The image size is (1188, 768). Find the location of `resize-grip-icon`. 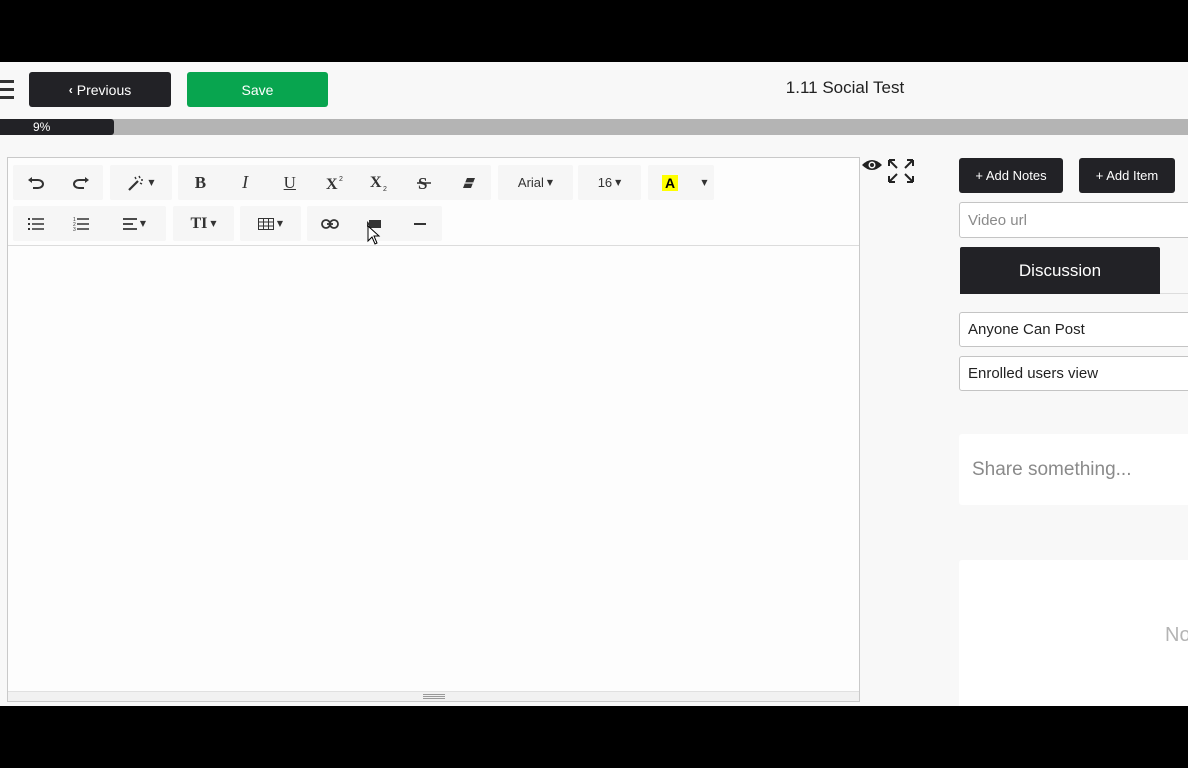

resize-grip-icon is located at coordinates (434, 696).